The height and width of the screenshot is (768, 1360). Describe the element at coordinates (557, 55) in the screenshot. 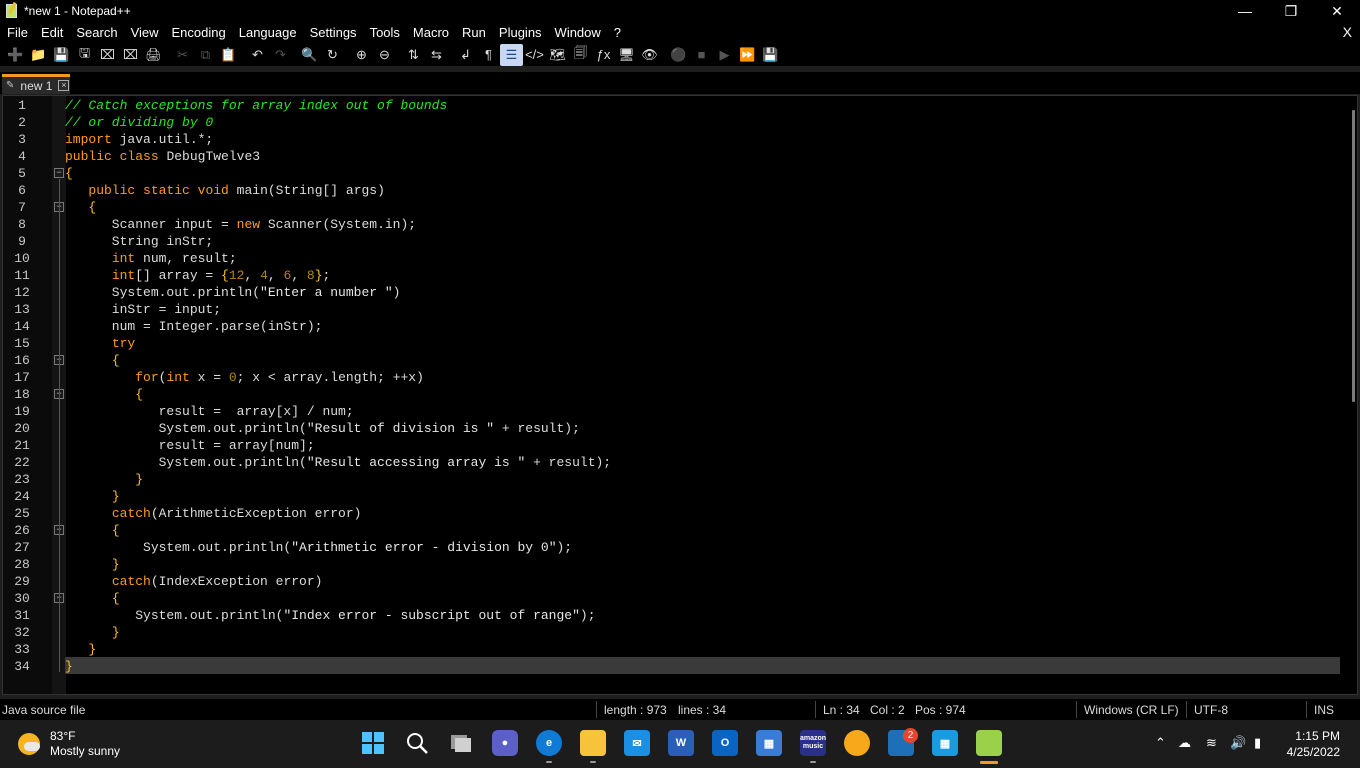

I see `map-icon: 🗺` at that location.